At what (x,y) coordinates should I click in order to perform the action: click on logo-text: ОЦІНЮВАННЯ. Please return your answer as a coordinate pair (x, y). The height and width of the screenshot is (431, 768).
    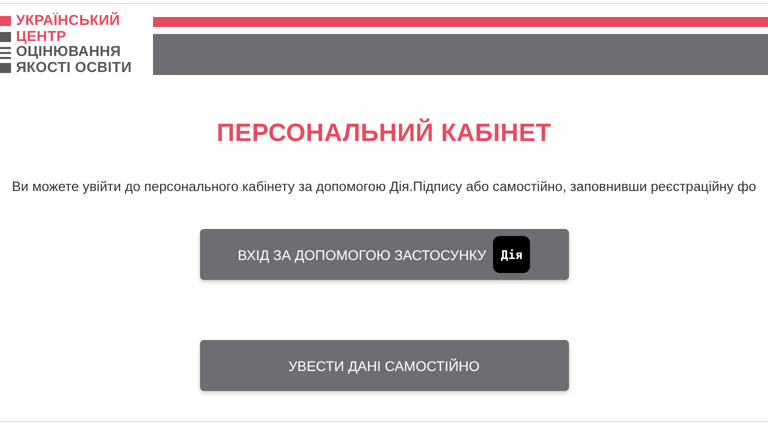
    Looking at the image, I should click on (69, 52).